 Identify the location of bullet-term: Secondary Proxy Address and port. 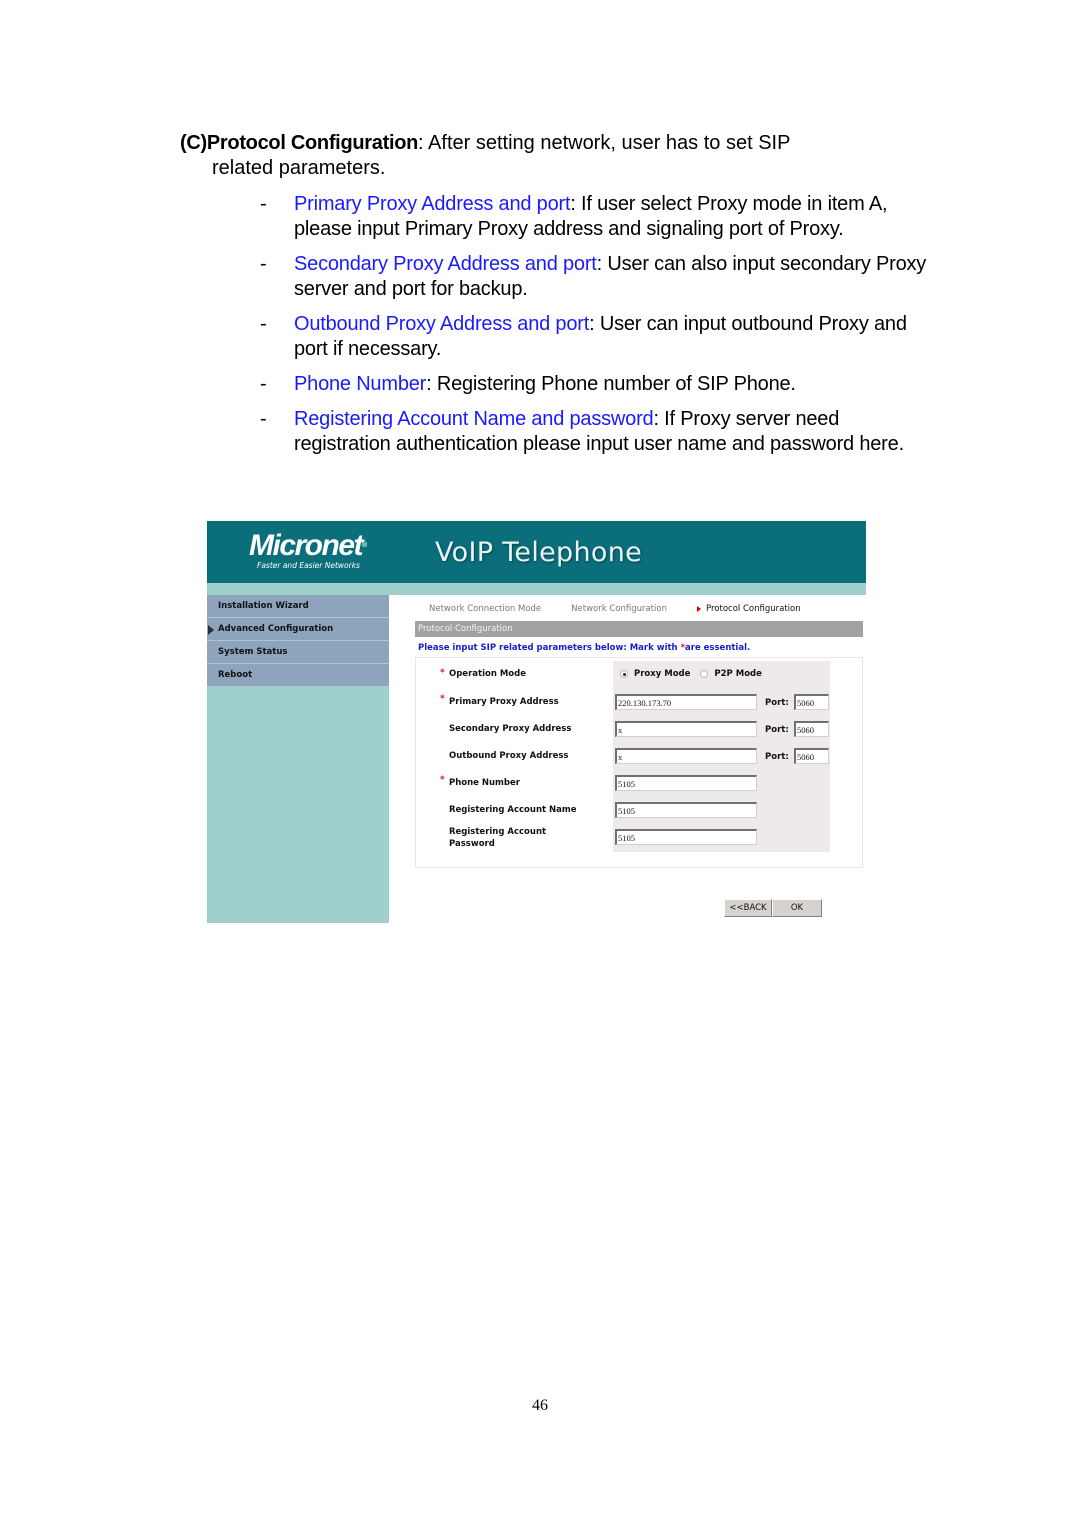
(445, 264).